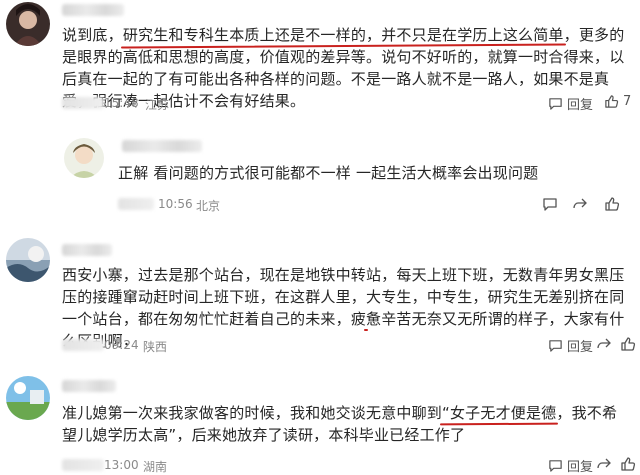  Describe the element at coordinates (157, 105) in the screenshot. I see `comment-location: 江苏` at that location.